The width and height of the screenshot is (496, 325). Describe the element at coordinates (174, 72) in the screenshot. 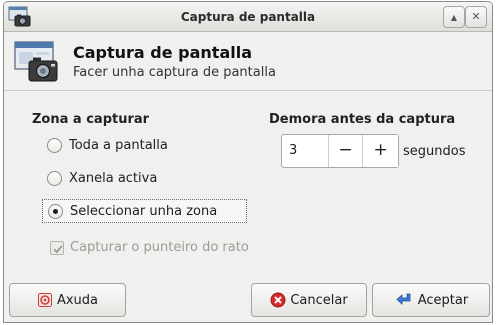

I see `header-subtitle: Facer unha captura de pantalla` at that location.